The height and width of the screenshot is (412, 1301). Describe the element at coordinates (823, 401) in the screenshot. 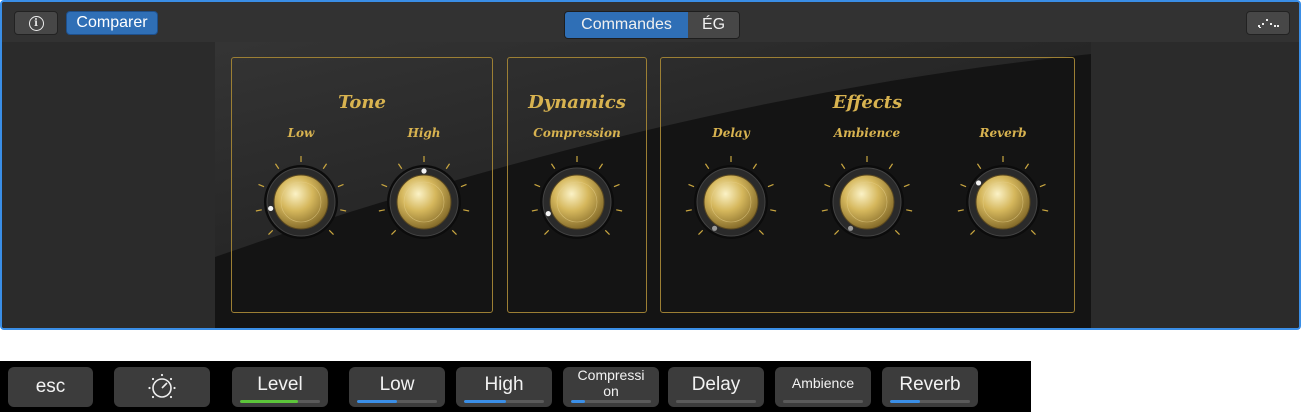

I see `ambience-bar` at that location.